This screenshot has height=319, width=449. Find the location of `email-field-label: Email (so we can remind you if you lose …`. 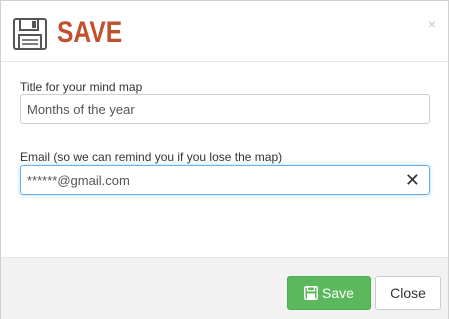

email-field-label: Email (so we can remind you if you lose … is located at coordinates (151, 157).